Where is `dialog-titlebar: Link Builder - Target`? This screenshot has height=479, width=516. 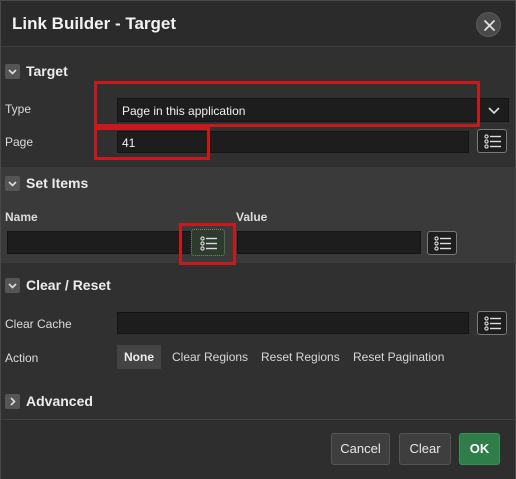 dialog-titlebar: Link Builder - Target is located at coordinates (258, 24).